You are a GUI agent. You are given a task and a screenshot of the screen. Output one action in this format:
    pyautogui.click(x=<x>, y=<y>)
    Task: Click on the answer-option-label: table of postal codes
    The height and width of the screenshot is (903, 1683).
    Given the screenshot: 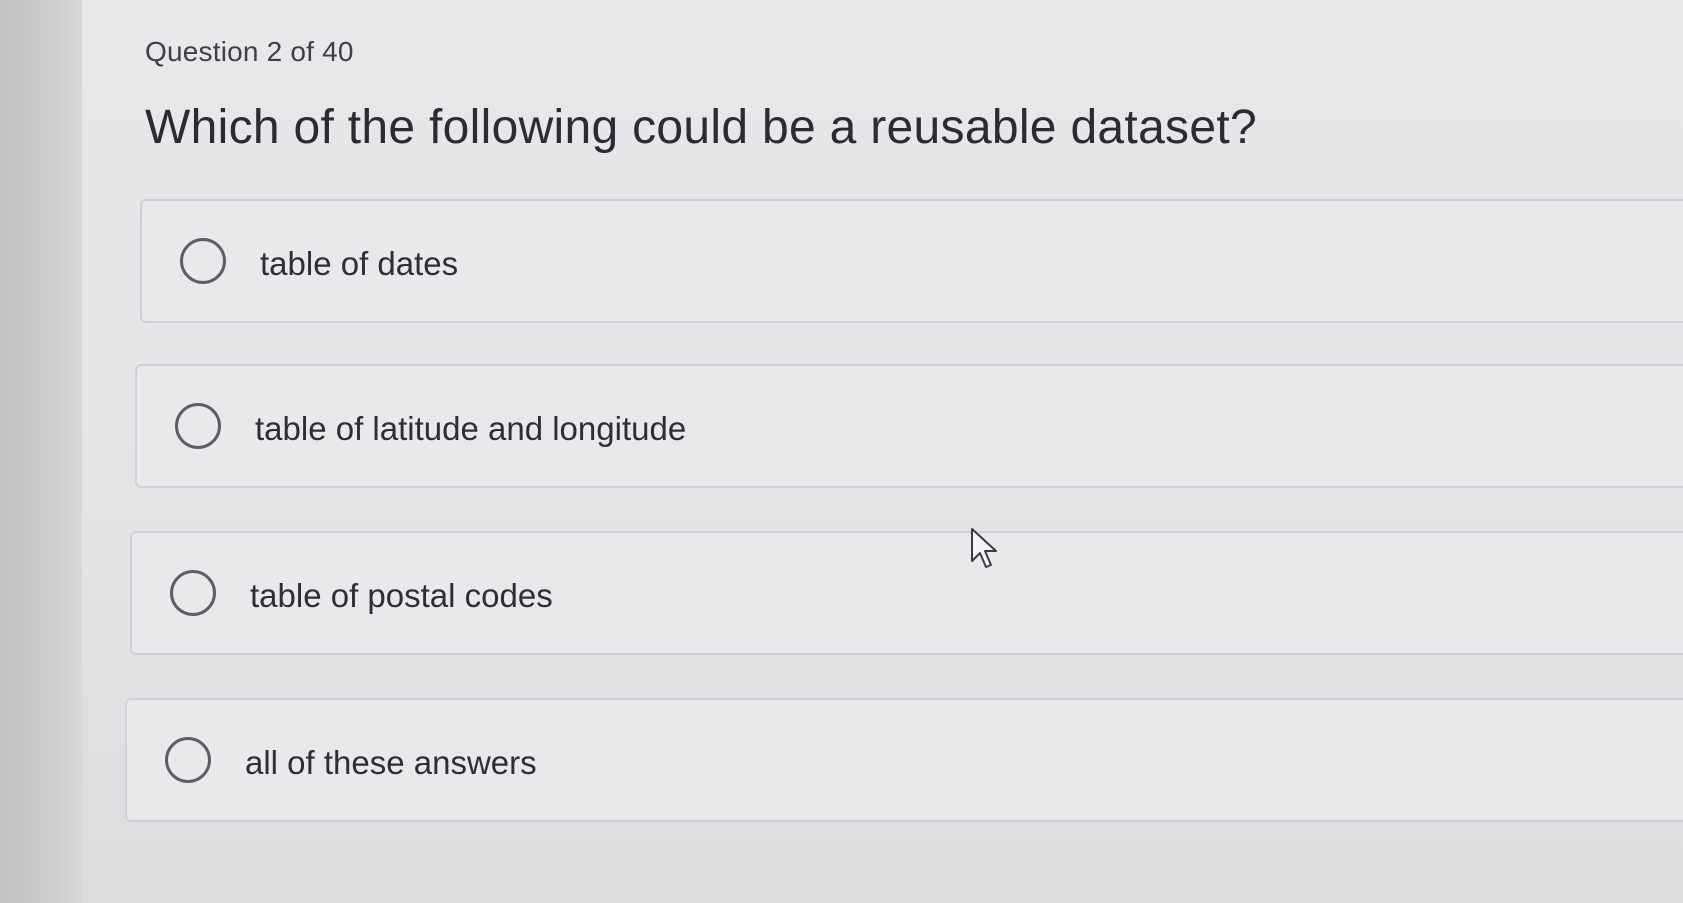 What is the action you would take?
    pyautogui.click(x=401, y=595)
    